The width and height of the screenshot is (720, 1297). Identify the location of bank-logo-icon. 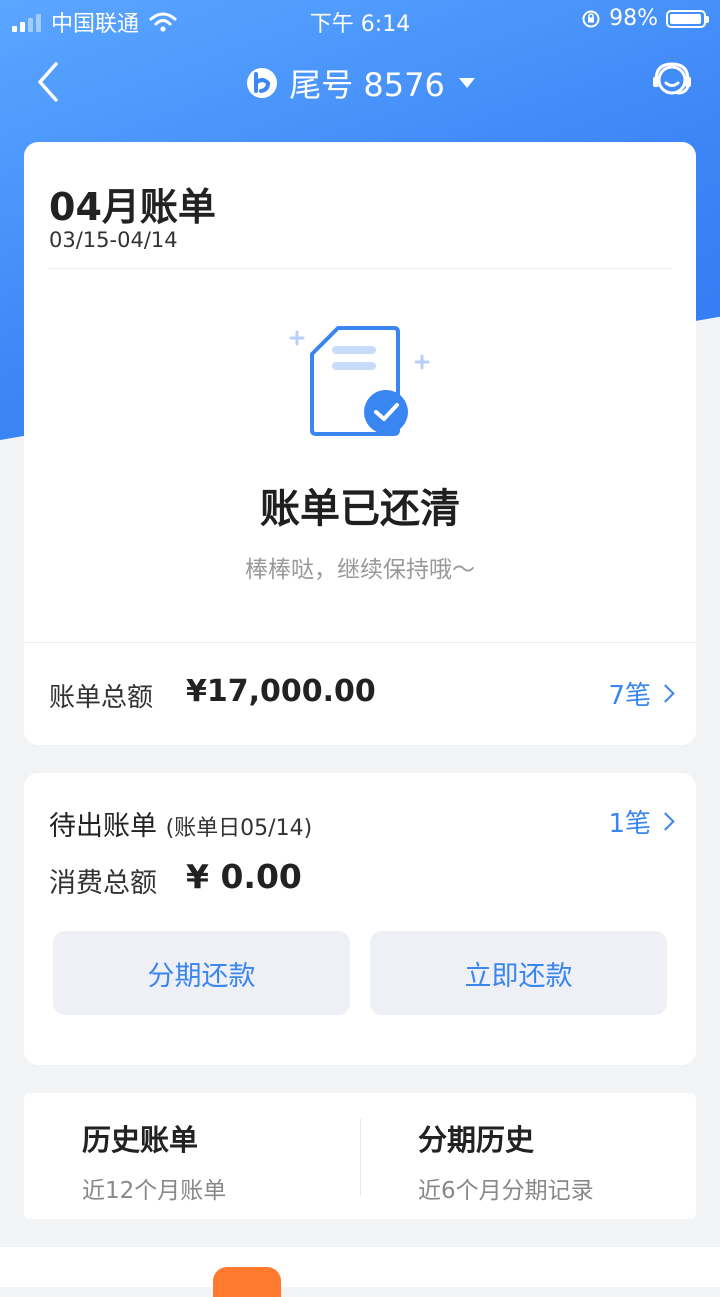
(262, 83).